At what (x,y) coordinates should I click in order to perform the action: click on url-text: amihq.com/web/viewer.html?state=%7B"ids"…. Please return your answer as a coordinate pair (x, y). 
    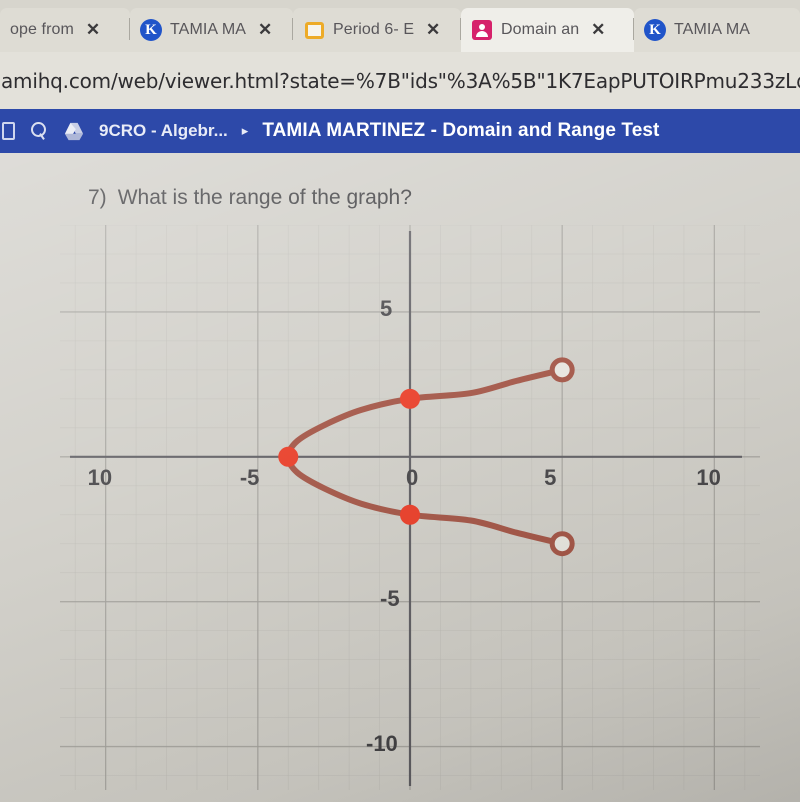
    Looking at the image, I should click on (400, 80).